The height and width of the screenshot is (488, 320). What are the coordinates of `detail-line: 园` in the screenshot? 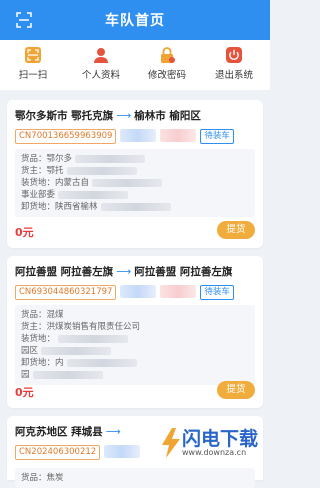 It's located at (135, 375).